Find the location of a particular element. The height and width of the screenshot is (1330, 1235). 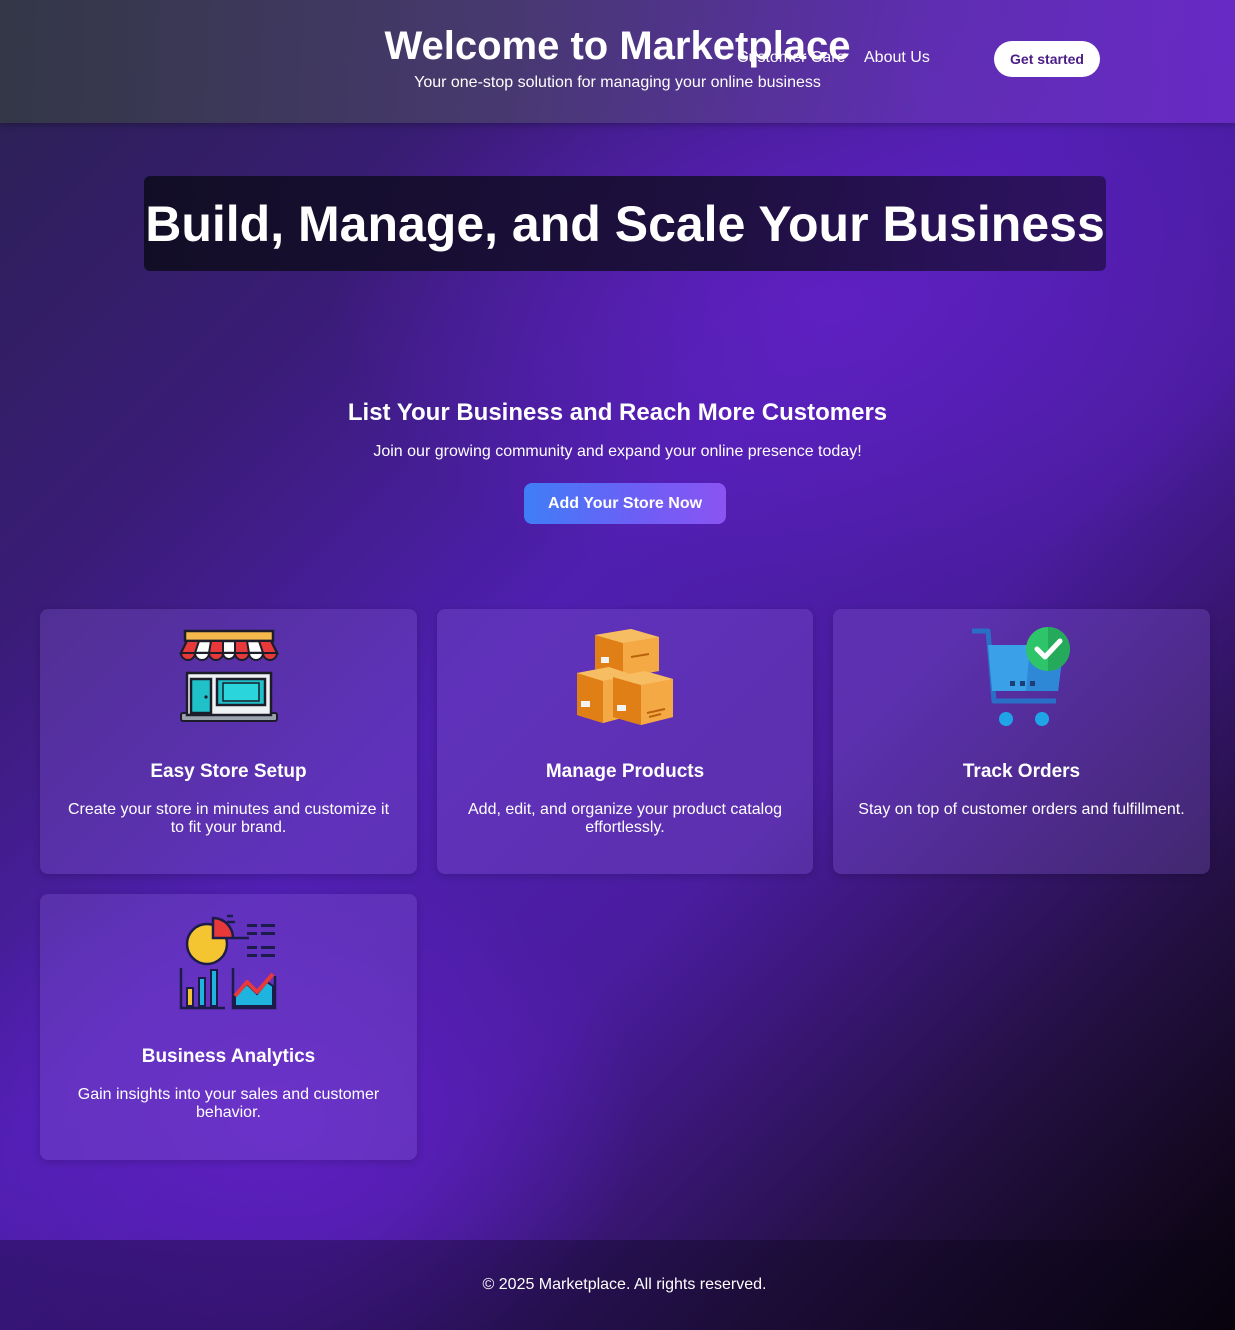

hero-banner: Build, Manage, and Scale Your Business is located at coordinates (625, 223).